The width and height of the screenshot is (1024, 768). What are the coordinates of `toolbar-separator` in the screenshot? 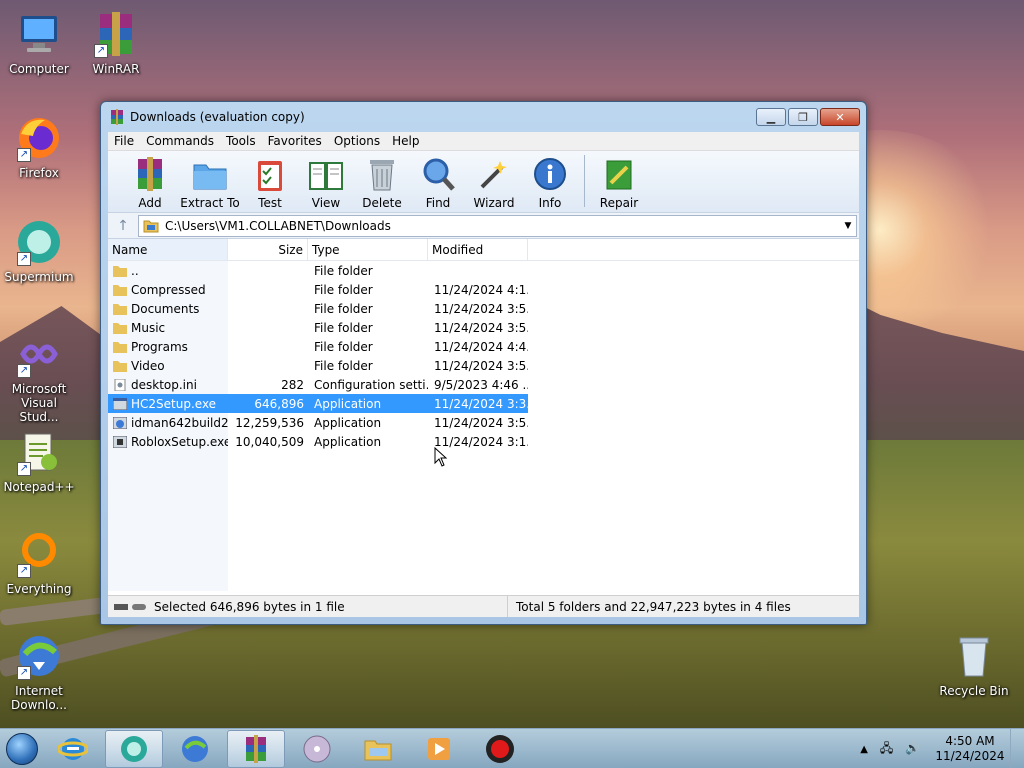 It's located at (584, 181).